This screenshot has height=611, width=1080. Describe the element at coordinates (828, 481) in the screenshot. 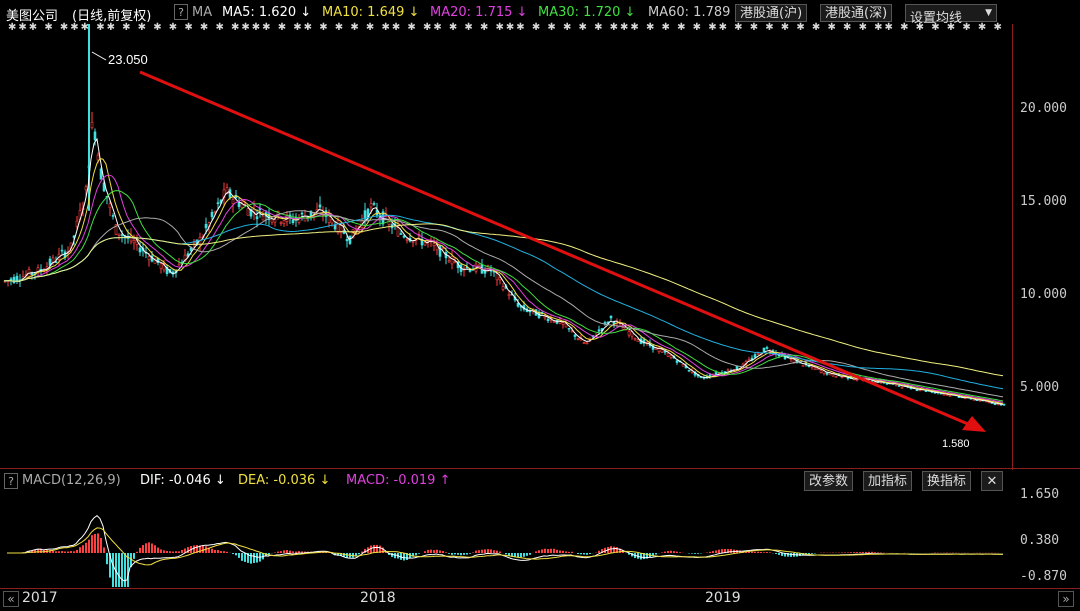

I see `change-params-button: 改参数` at that location.